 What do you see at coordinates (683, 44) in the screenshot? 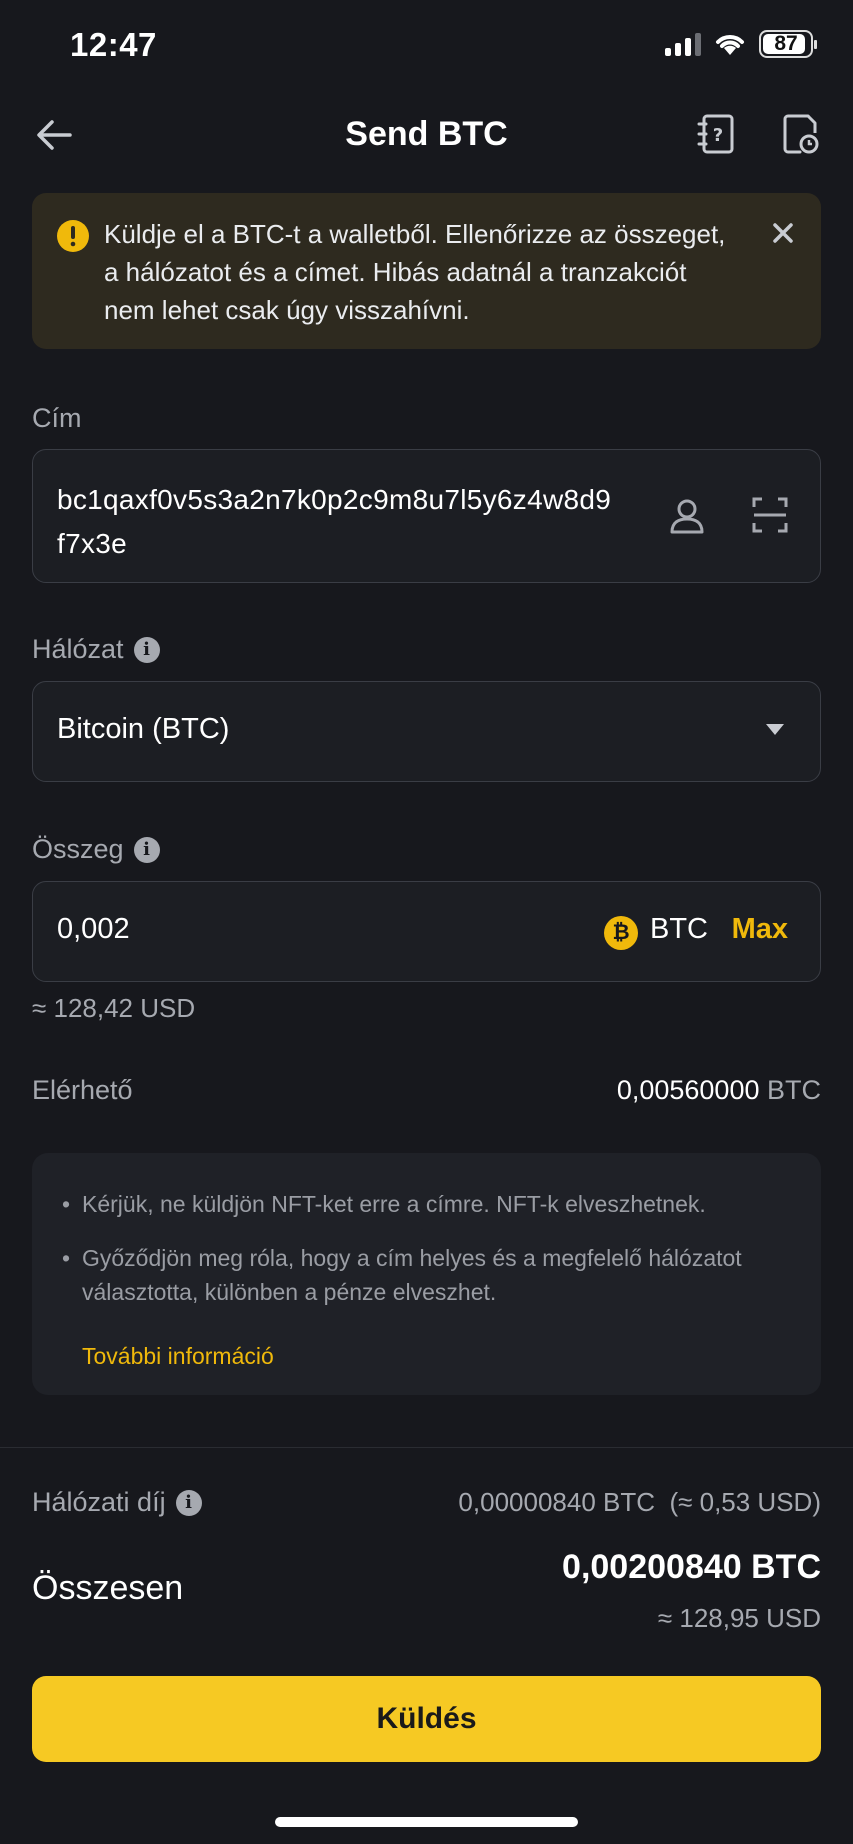
I see `signal-icon` at bounding box center [683, 44].